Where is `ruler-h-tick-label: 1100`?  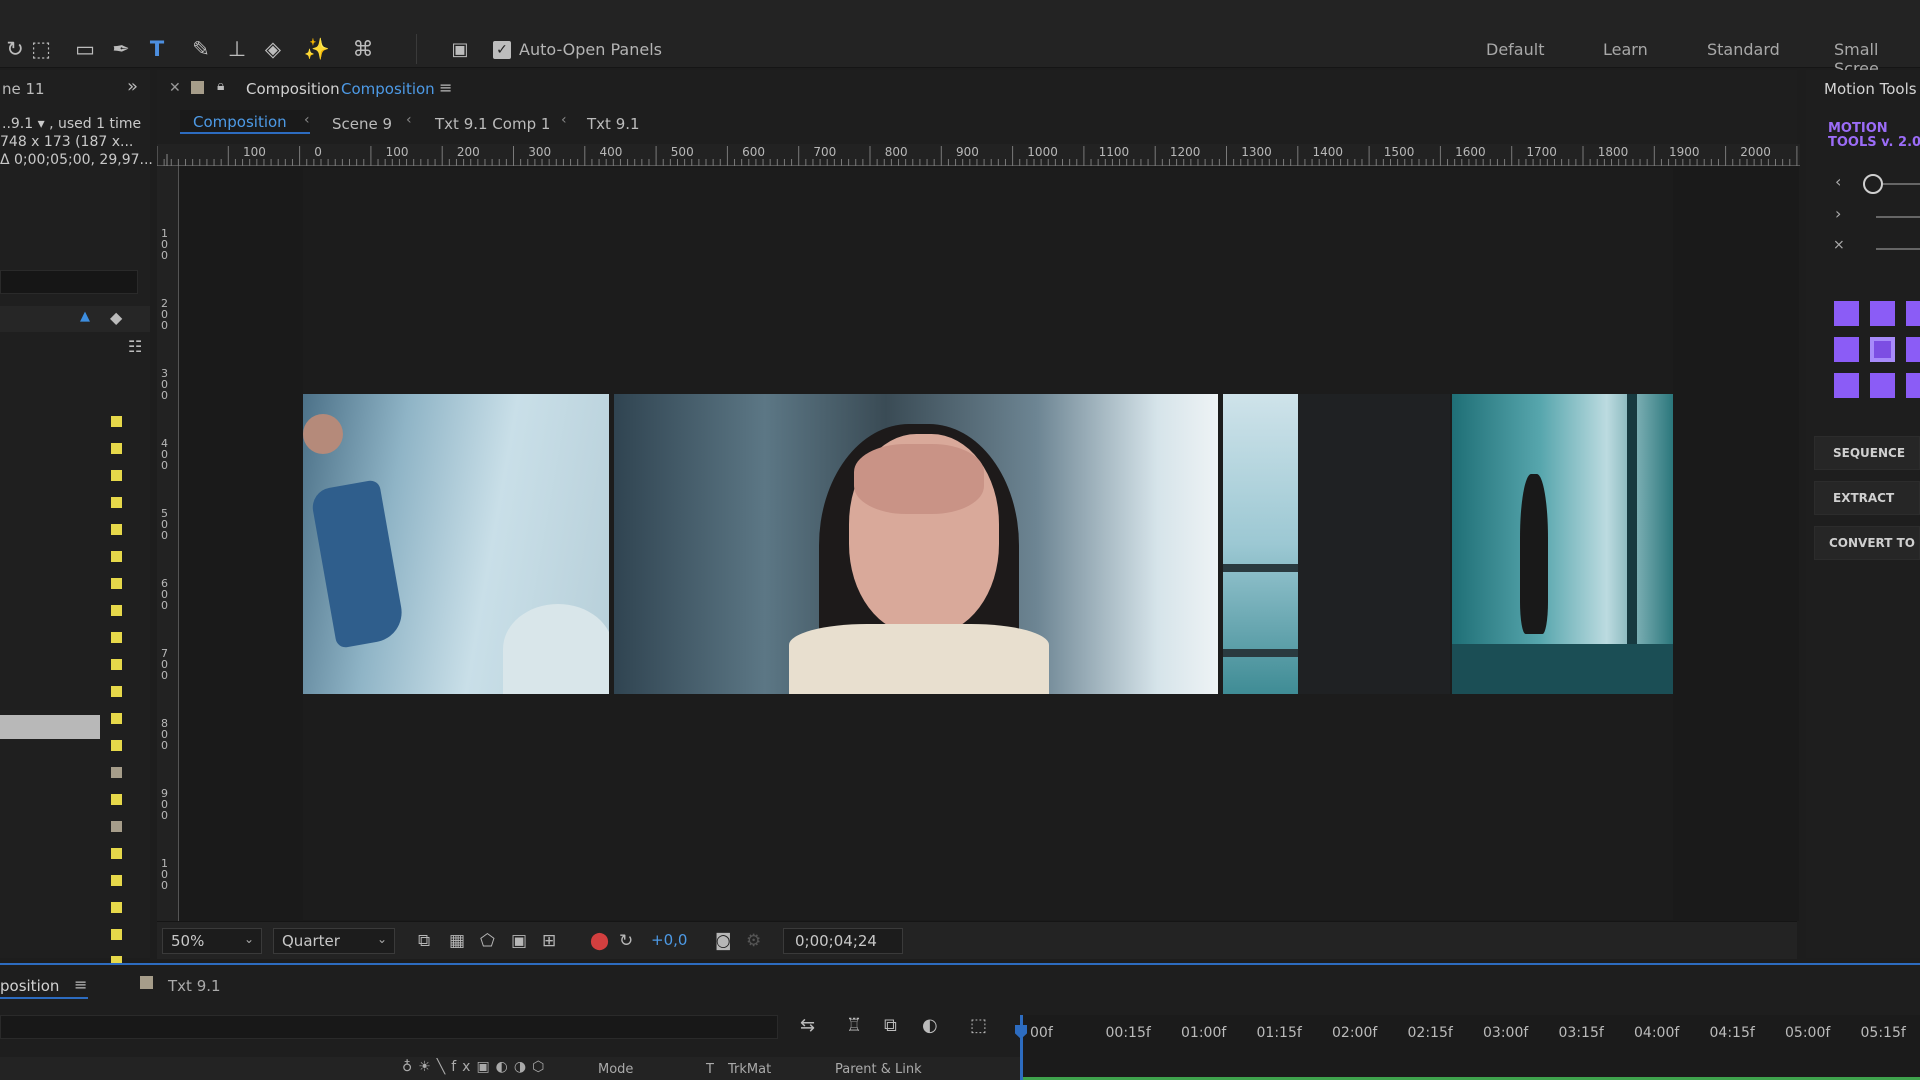 ruler-h-tick-label: 1100 is located at coordinates (1114, 152).